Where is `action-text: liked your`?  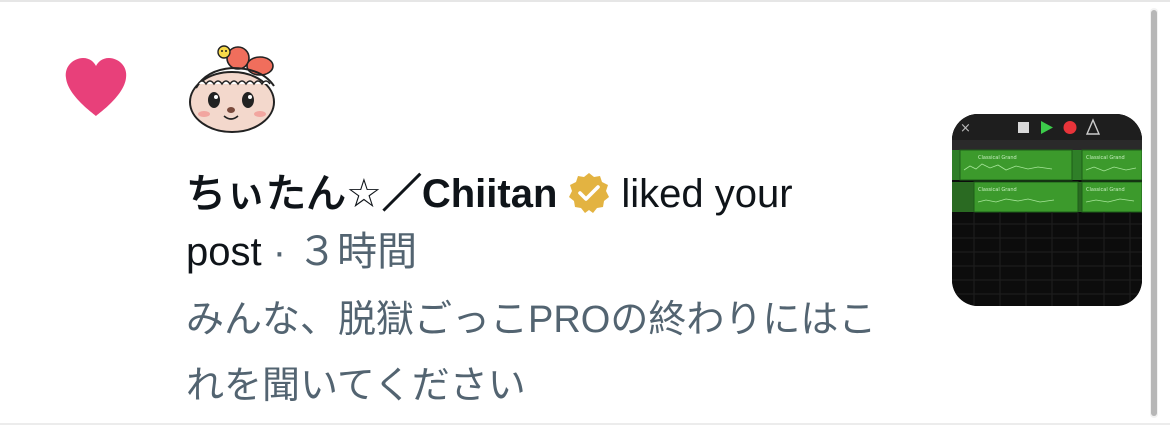 action-text: liked your is located at coordinates (707, 194).